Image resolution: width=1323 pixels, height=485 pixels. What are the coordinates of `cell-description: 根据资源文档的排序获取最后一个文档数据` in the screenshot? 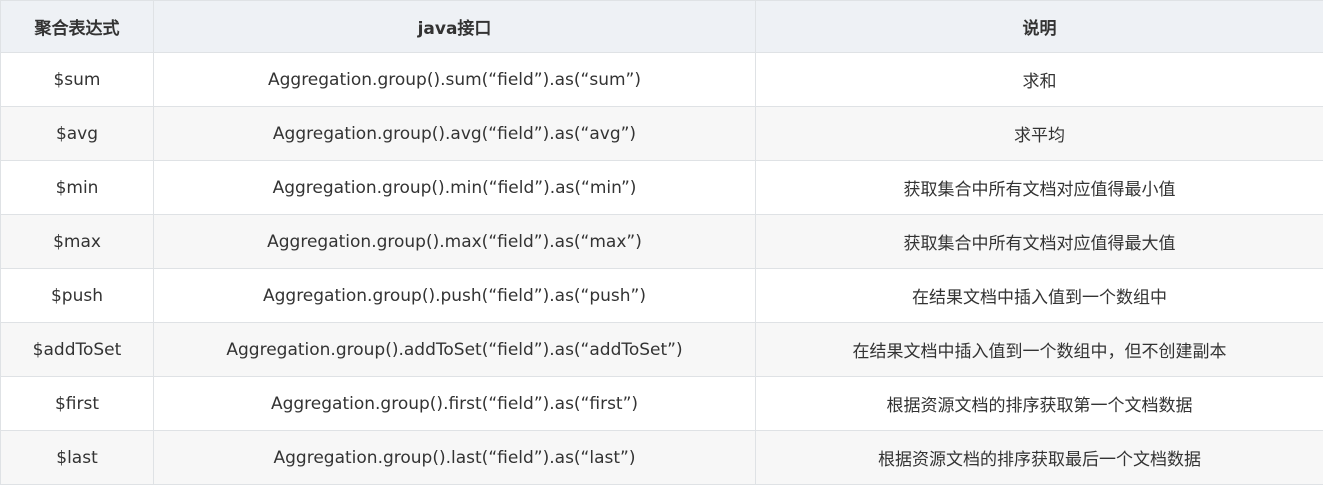 It's located at (1039, 458).